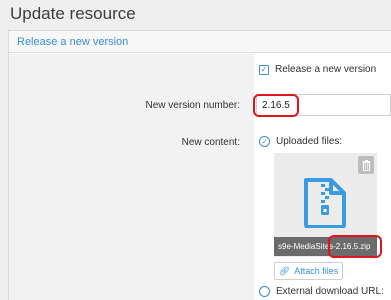  What do you see at coordinates (192, 105) in the screenshot?
I see `version-label: New version number:` at bounding box center [192, 105].